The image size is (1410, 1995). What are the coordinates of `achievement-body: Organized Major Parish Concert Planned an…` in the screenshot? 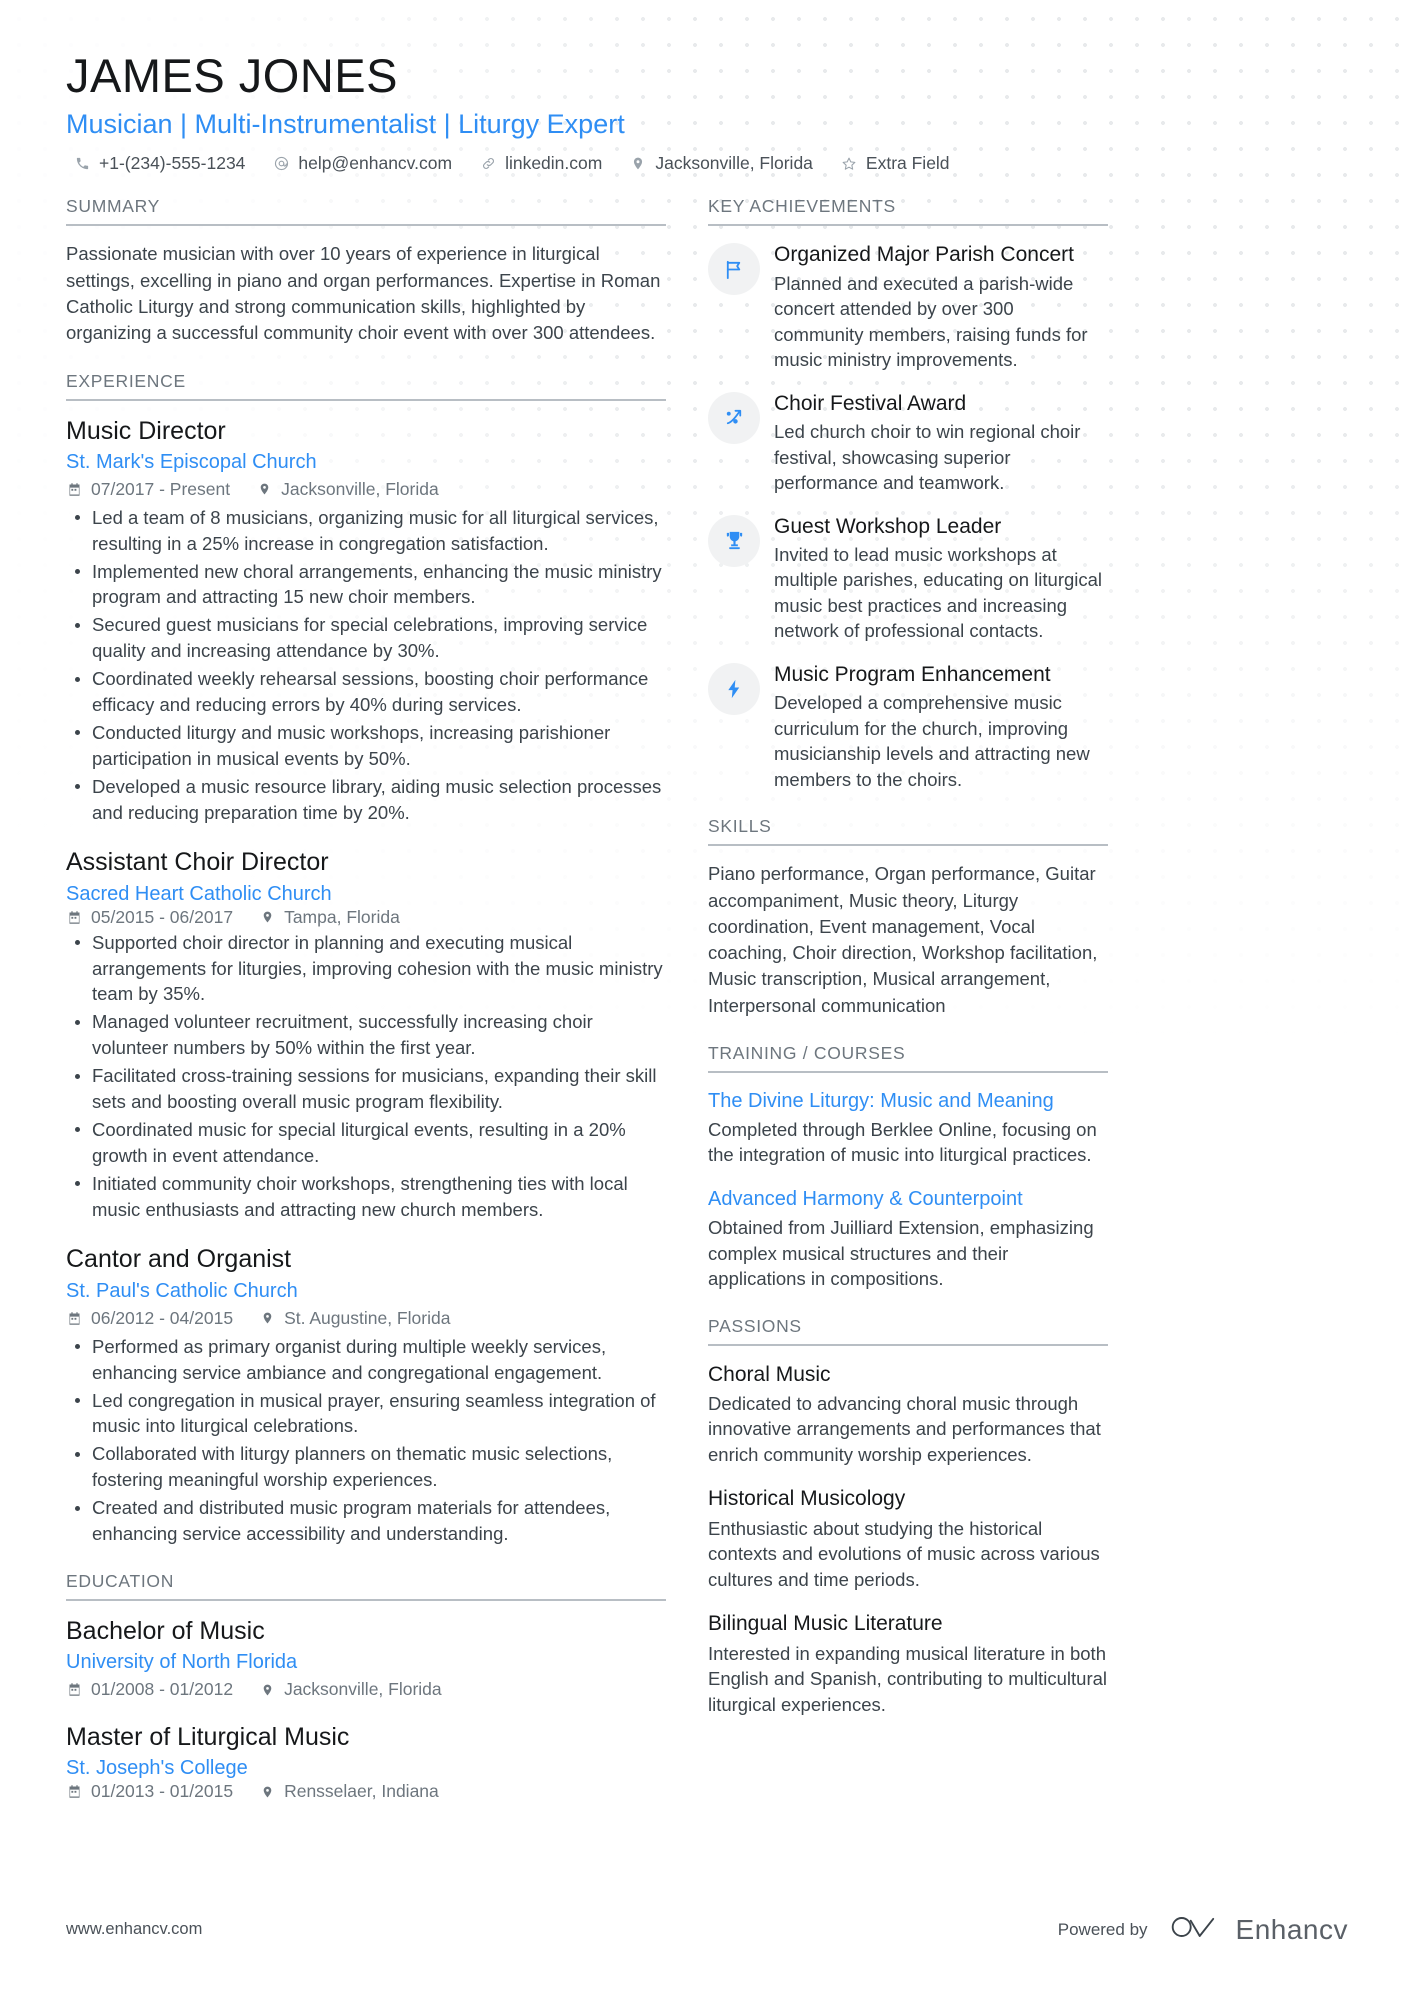 It's located at (941, 306).